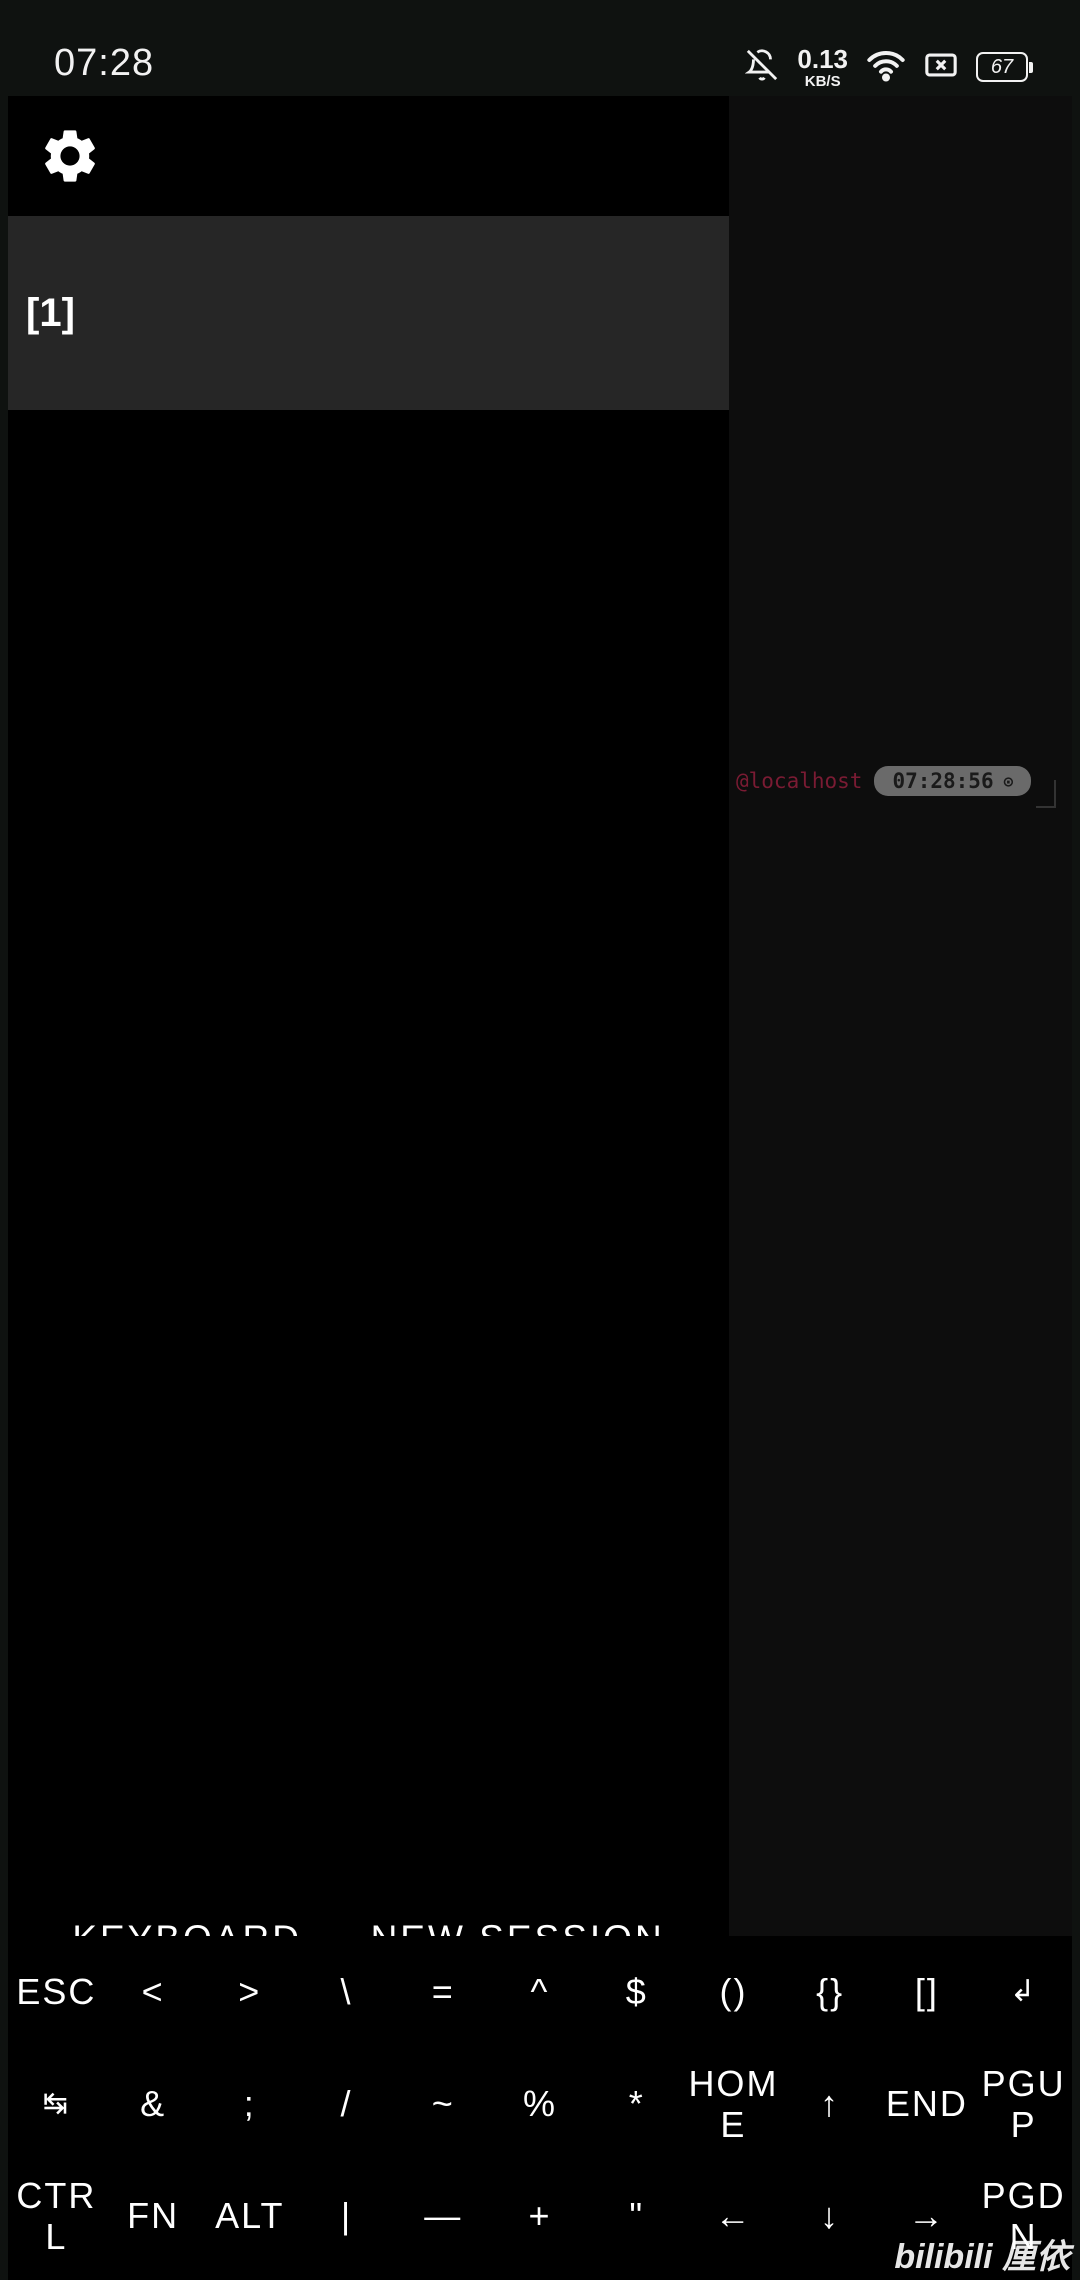 The height and width of the screenshot is (2280, 1080). I want to click on key-equals: =, so click(443, 1992).